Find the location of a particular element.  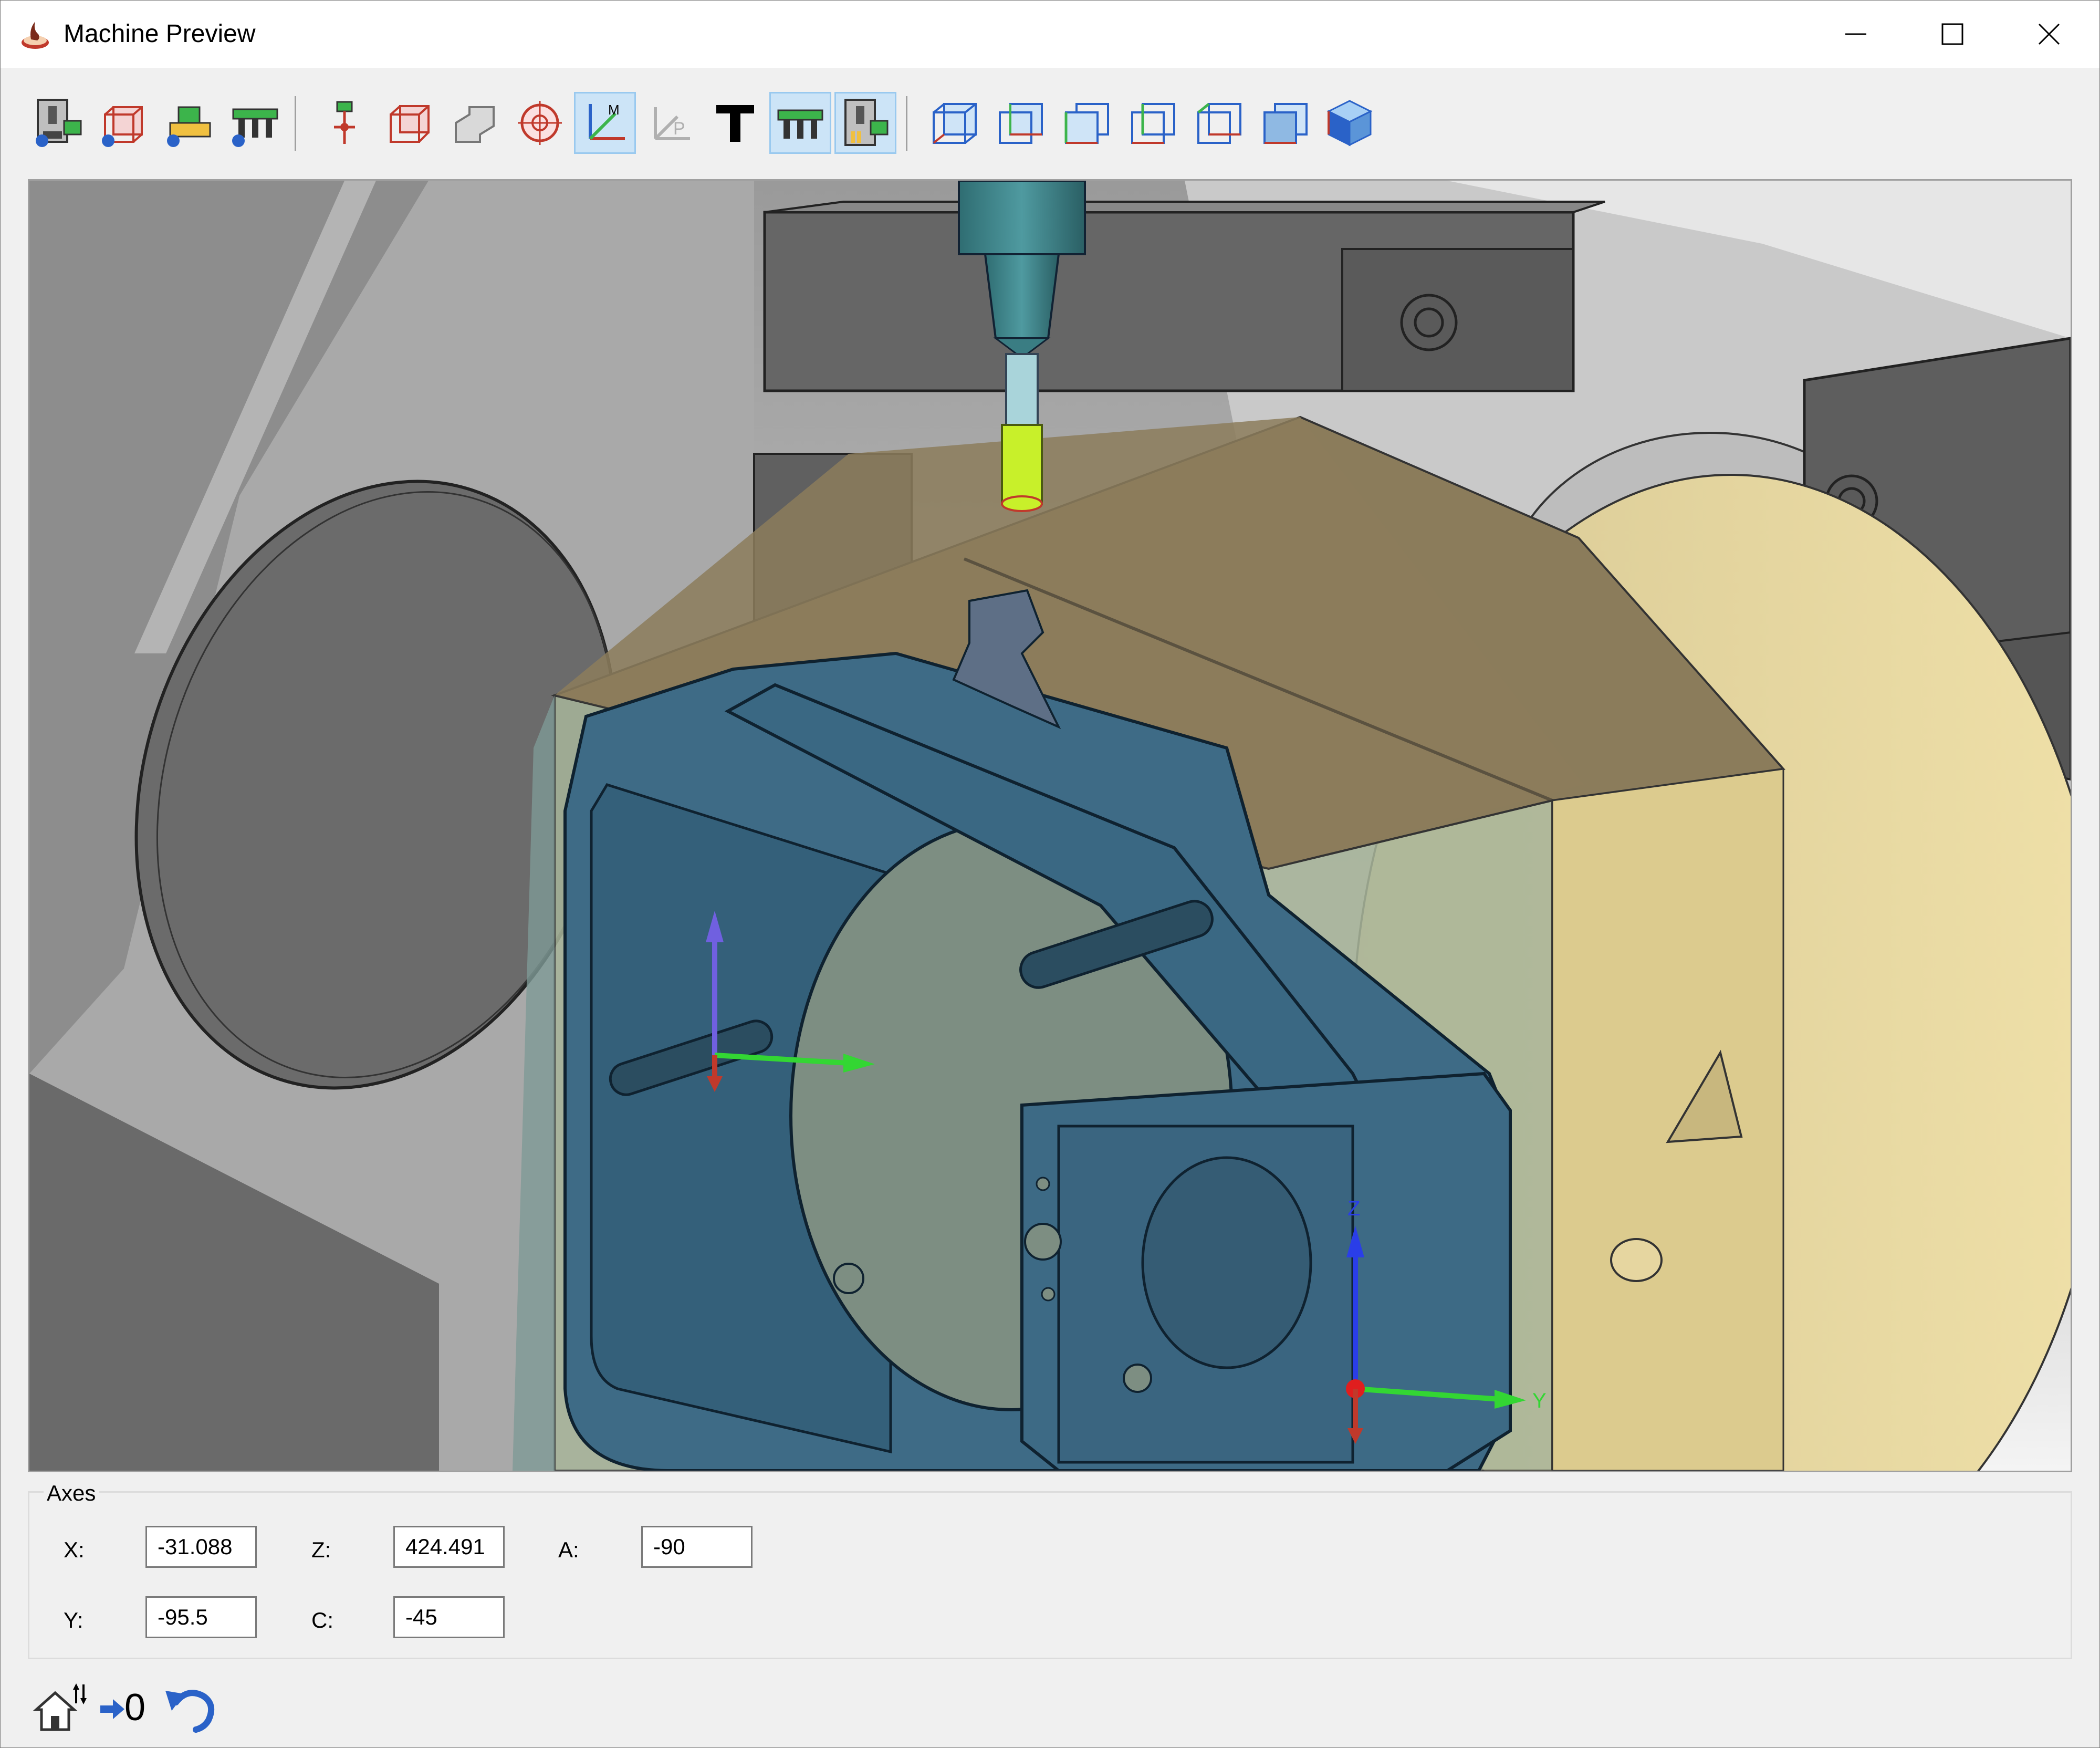

a-value-field: -90 is located at coordinates (697, 1547).